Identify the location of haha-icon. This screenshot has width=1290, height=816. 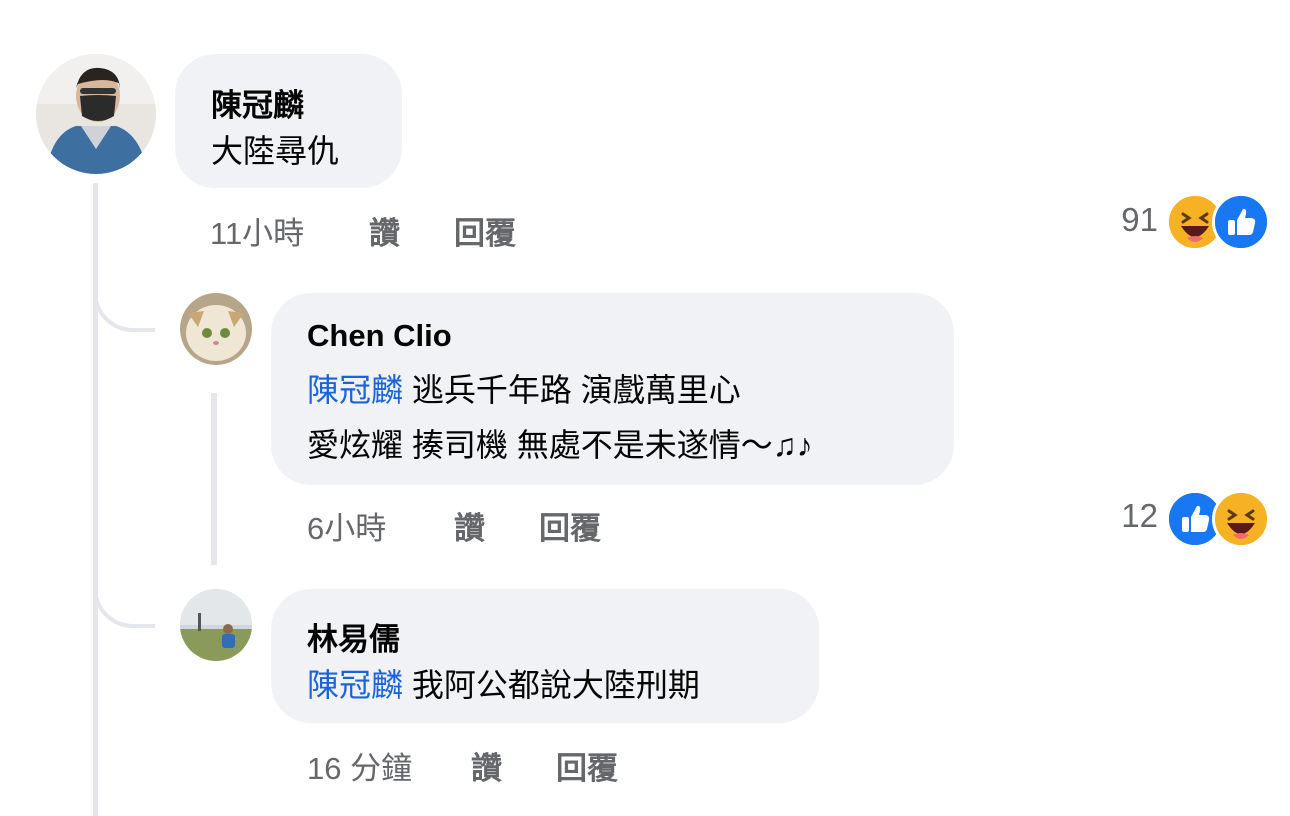
(1241, 519).